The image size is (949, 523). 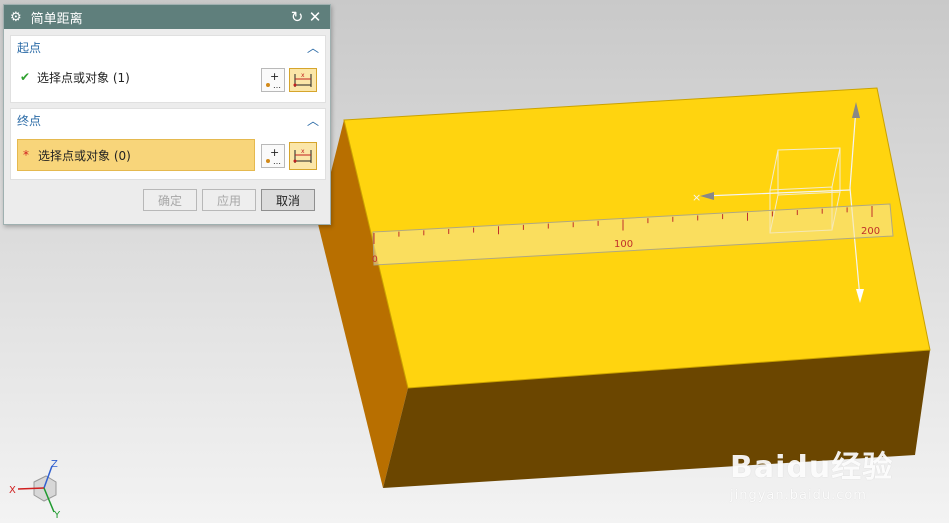 What do you see at coordinates (56, 19) in the screenshot?
I see `dialog-title: 简单距离` at bounding box center [56, 19].